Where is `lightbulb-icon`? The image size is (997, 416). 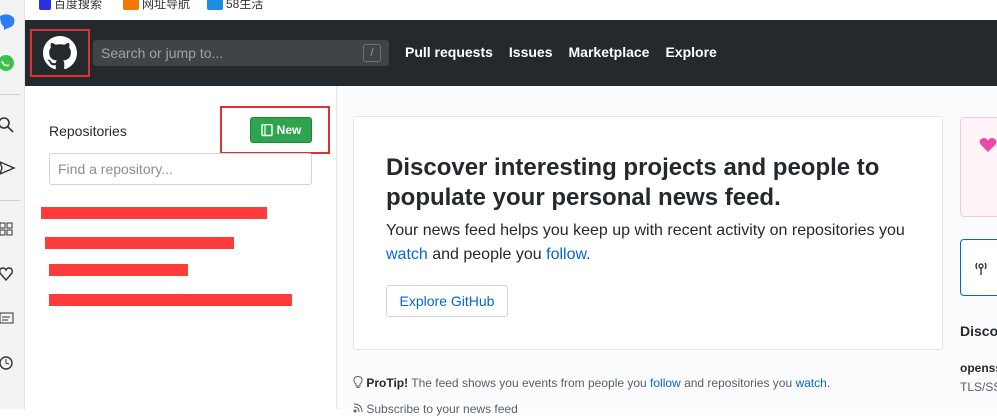 lightbulb-icon is located at coordinates (358, 381).